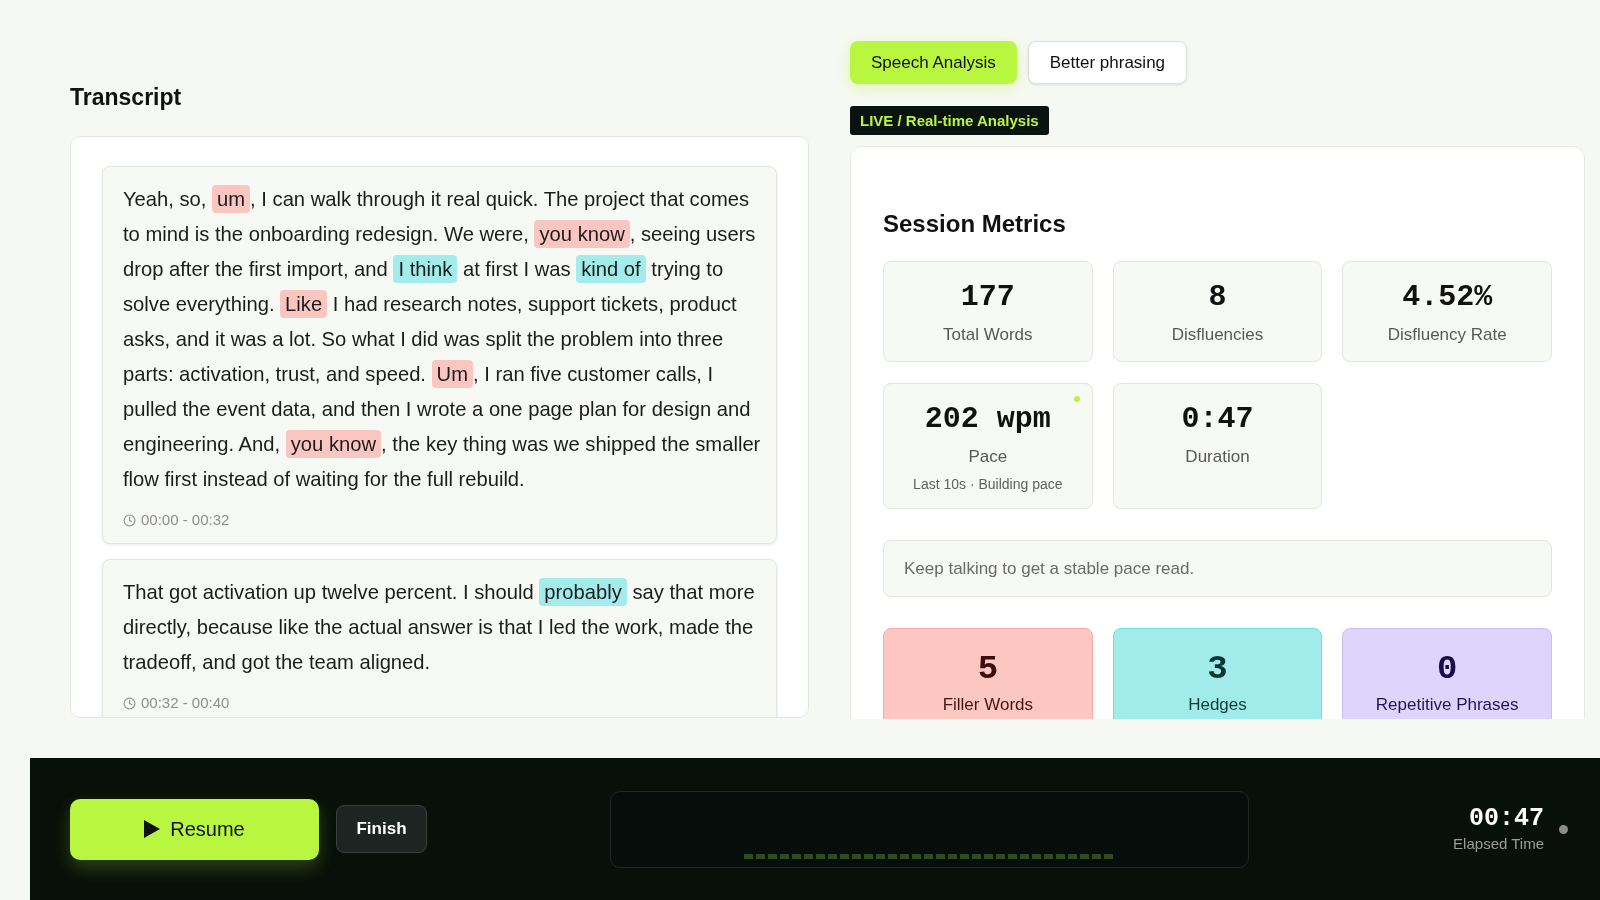 The image size is (1600, 900). I want to click on hedge-word-highlight: I think, so click(425, 269).